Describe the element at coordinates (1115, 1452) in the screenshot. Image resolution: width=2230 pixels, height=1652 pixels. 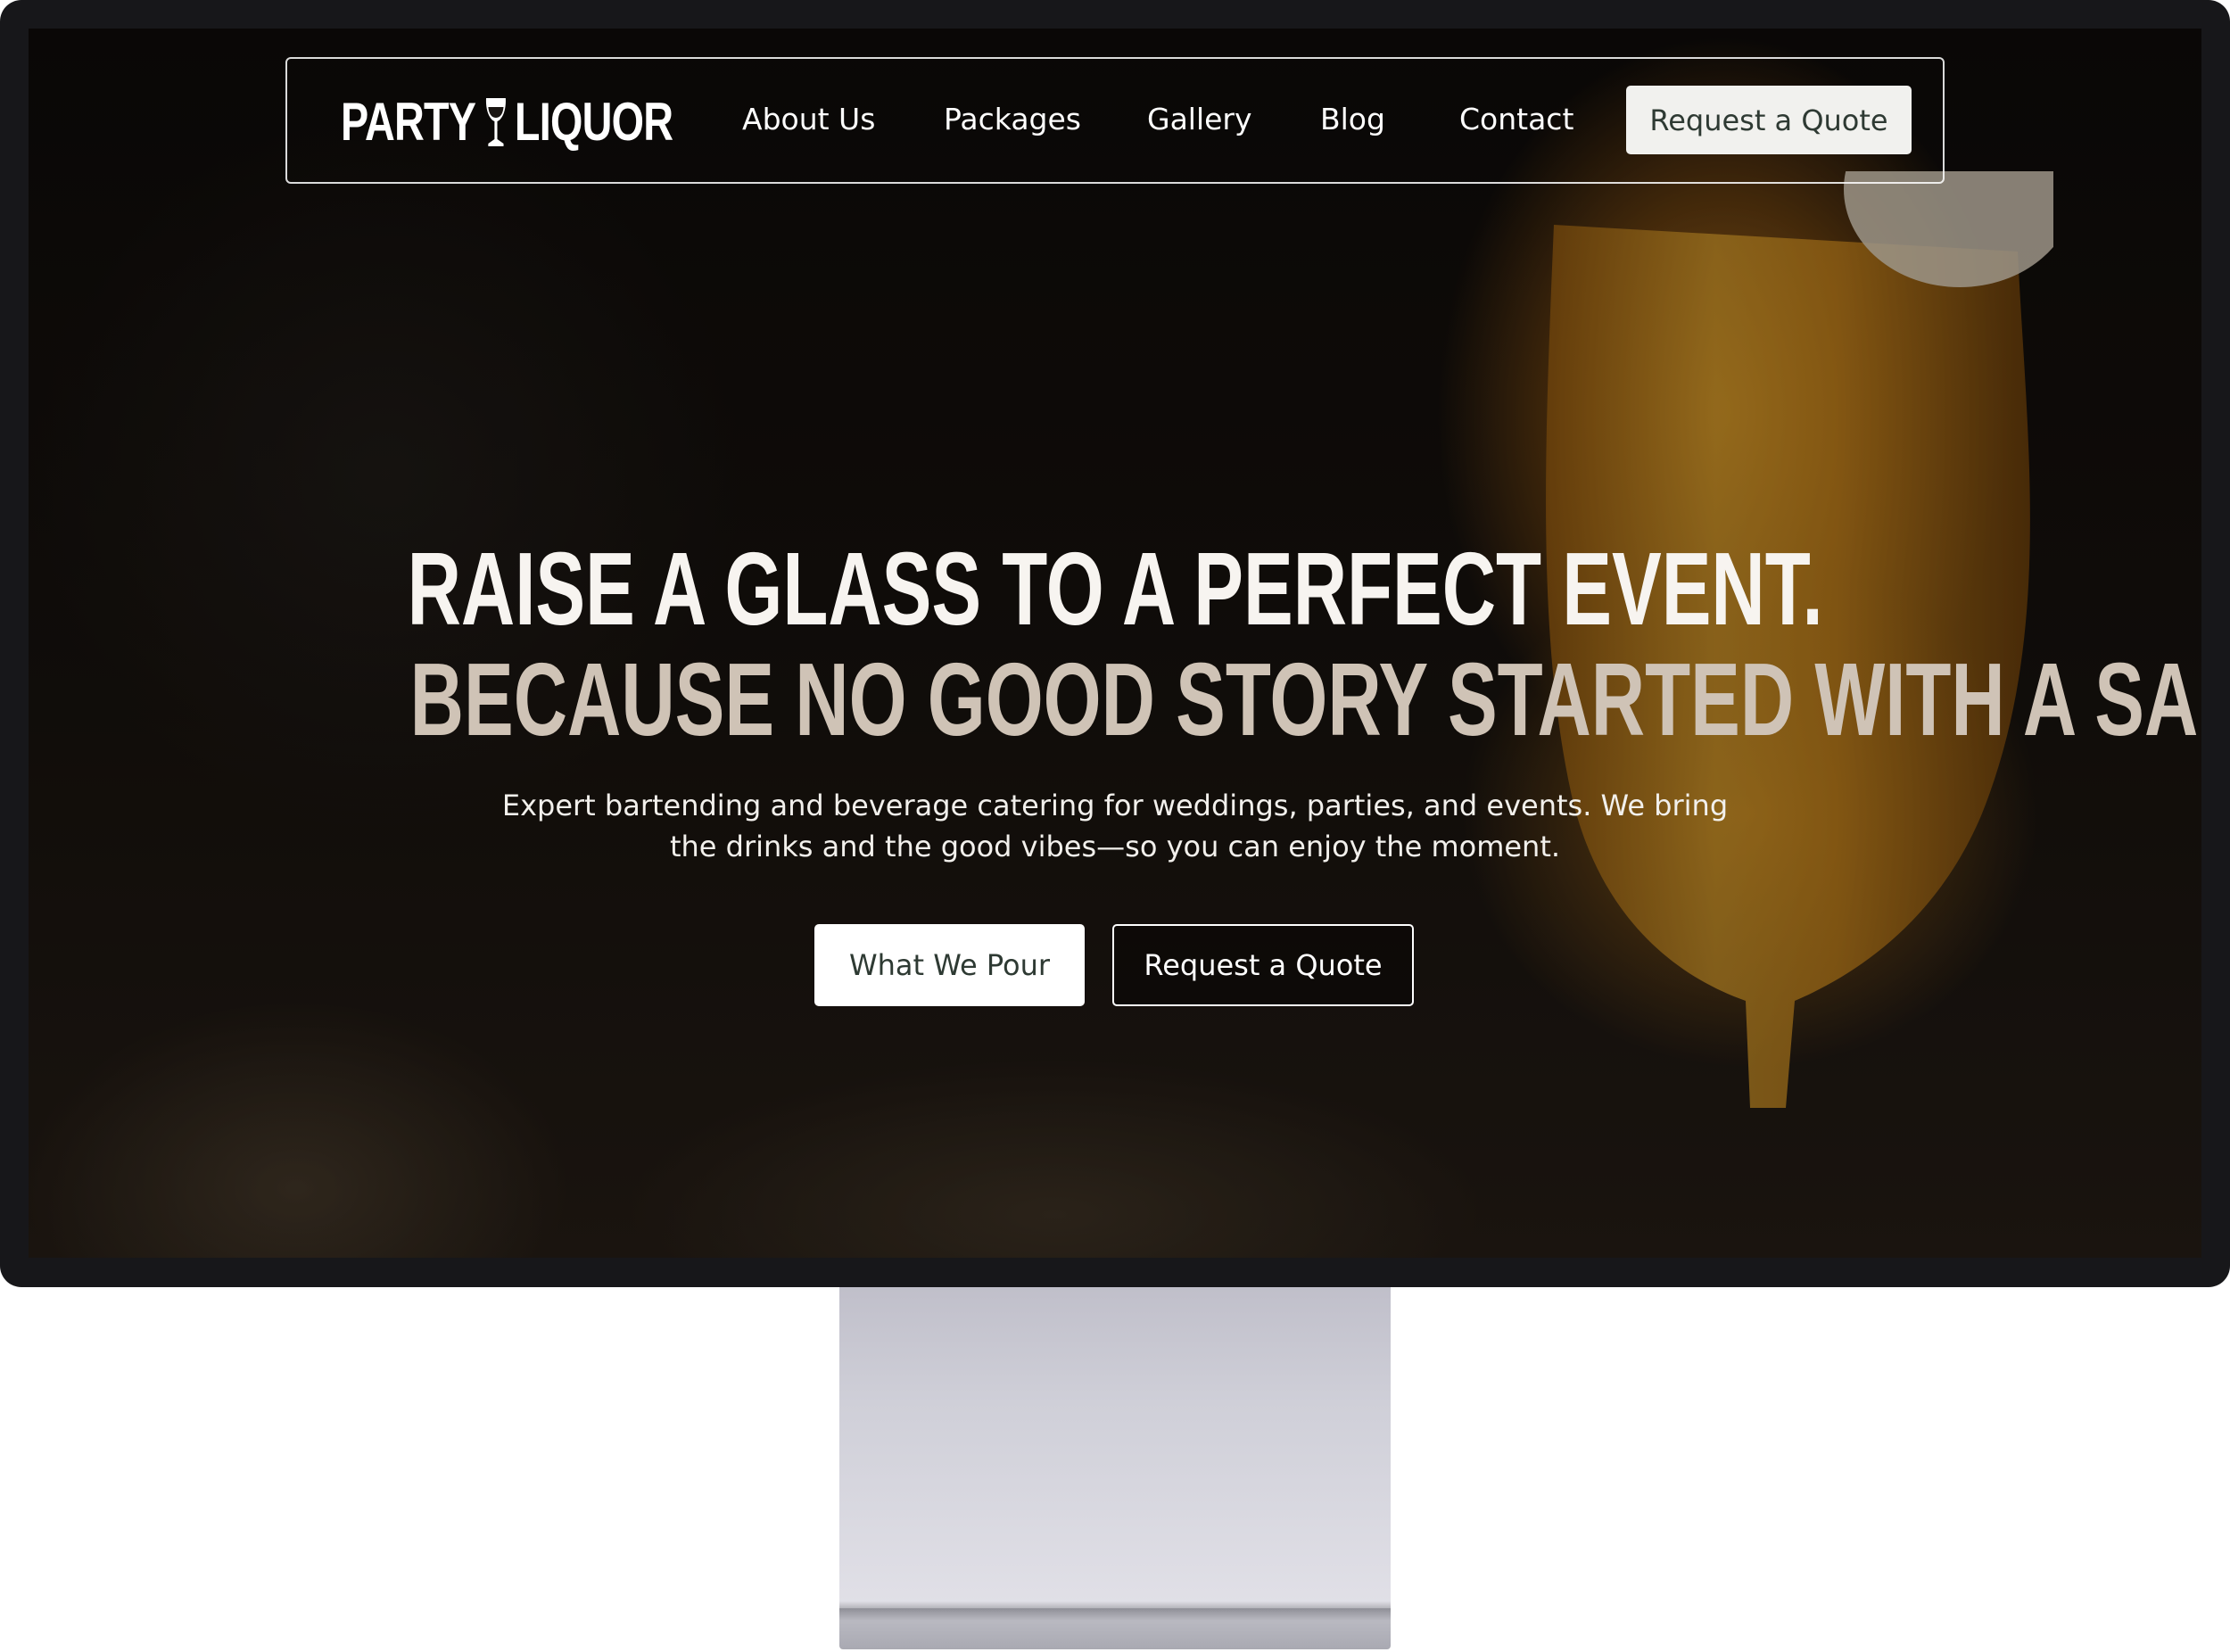
I see `monitor-stand` at that location.